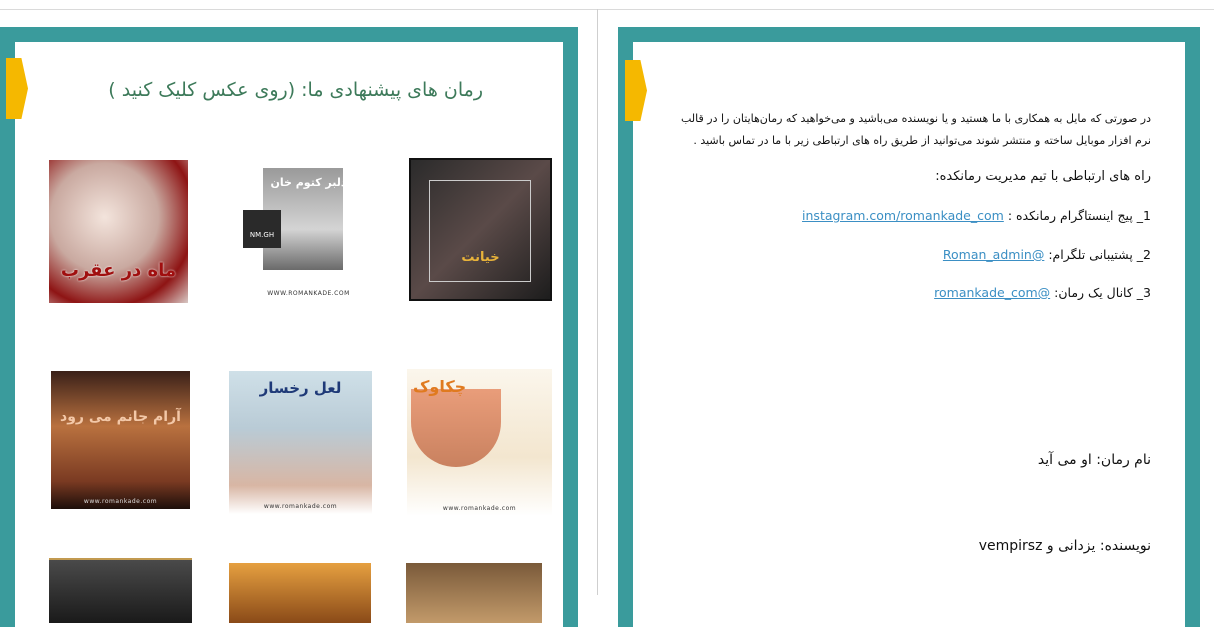  Describe the element at coordinates (262, 229) in the screenshot. I see `author-badge: NM.GH` at that location.